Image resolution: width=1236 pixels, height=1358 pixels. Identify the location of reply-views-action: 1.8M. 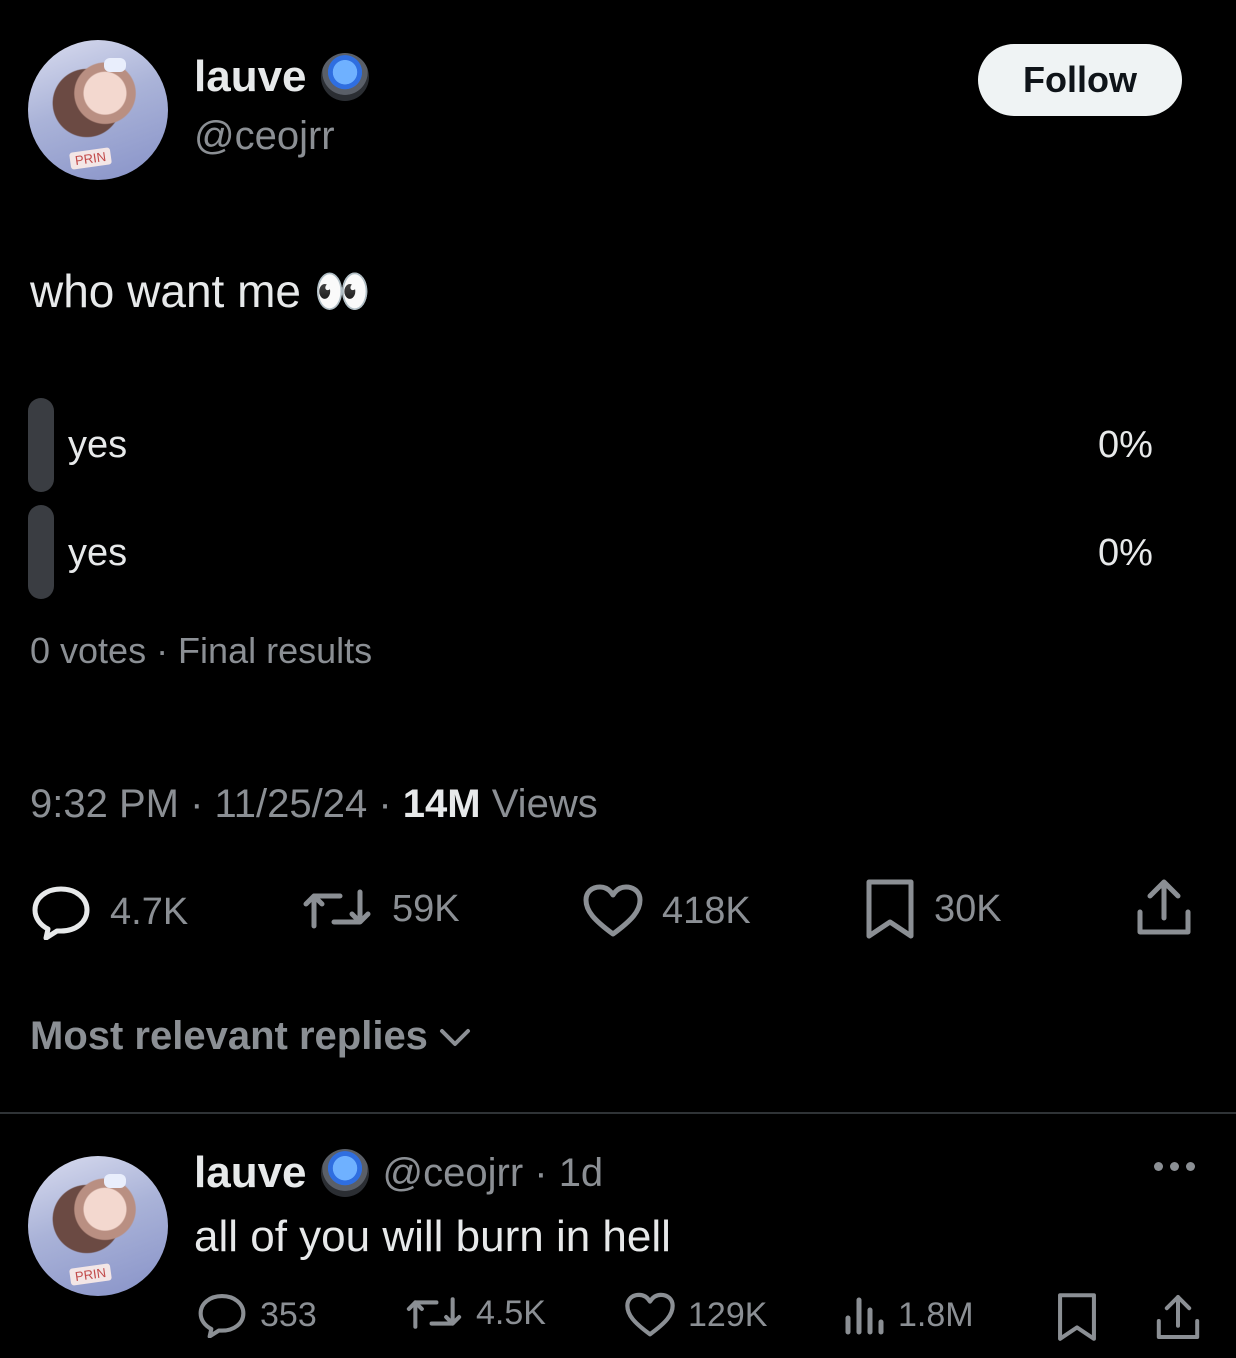
(908, 1315).